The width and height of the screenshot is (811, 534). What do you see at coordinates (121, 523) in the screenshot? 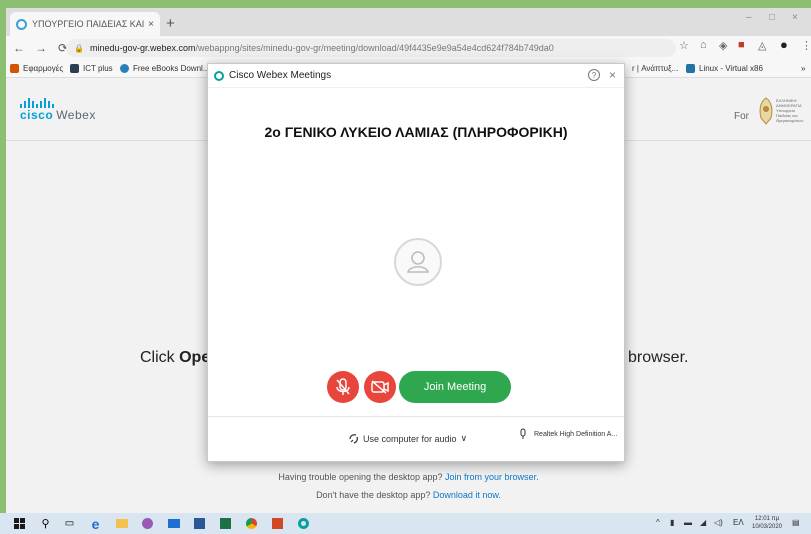
I see `file-explorer-icon` at bounding box center [121, 523].